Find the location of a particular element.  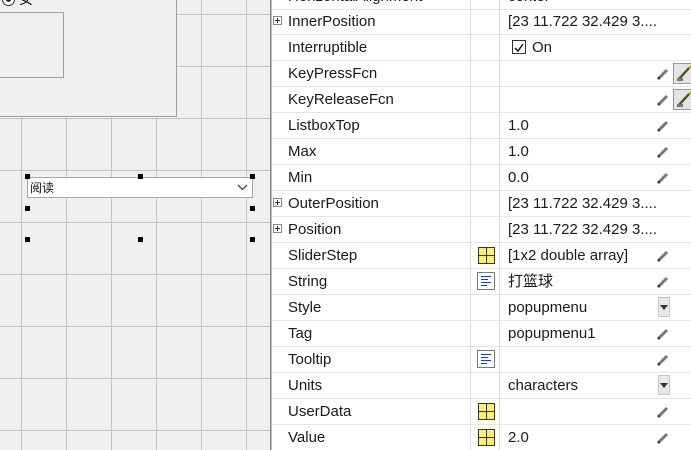

radio-selected-icon is located at coordinates (8, 3).